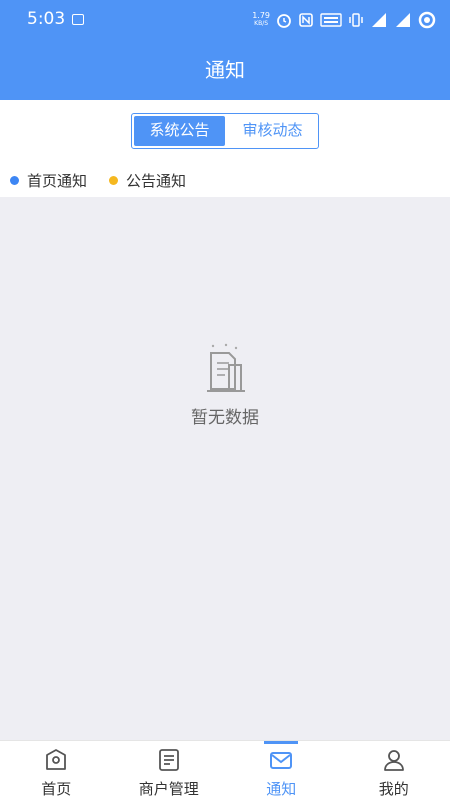 This screenshot has height=801, width=450. Describe the element at coordinates (225, 415) in the screenshot. I see `empty-state-text: 暂无数据` at that location.